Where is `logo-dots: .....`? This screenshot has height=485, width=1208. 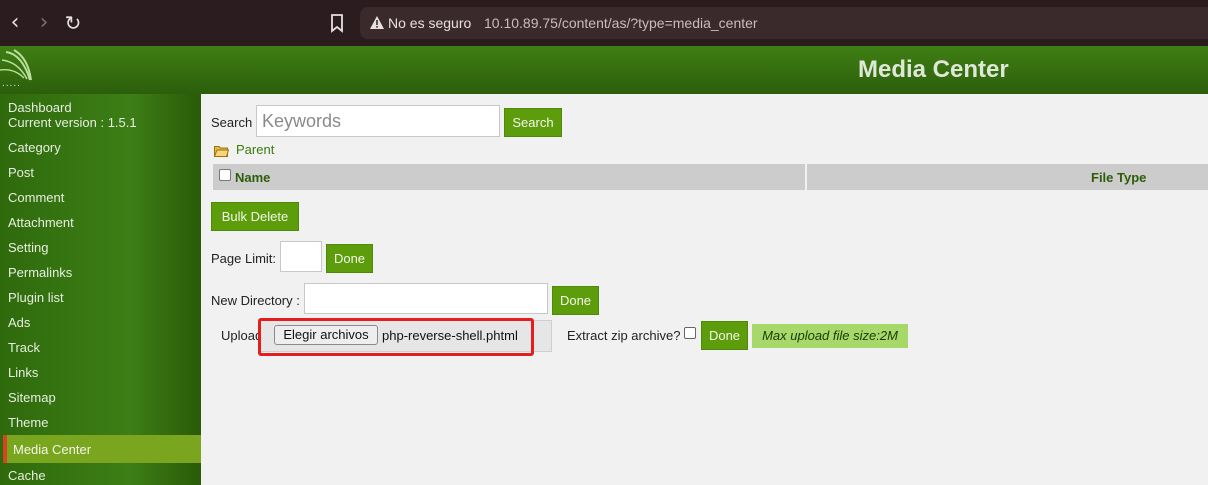
logo-dots: ..... is located at coordinates (11, 83).